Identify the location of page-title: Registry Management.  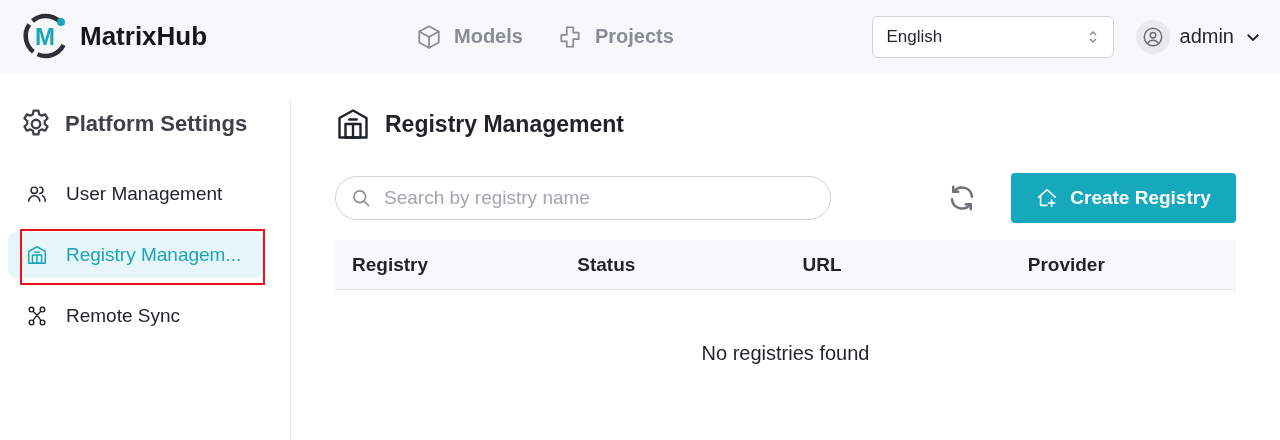
(504, 124).